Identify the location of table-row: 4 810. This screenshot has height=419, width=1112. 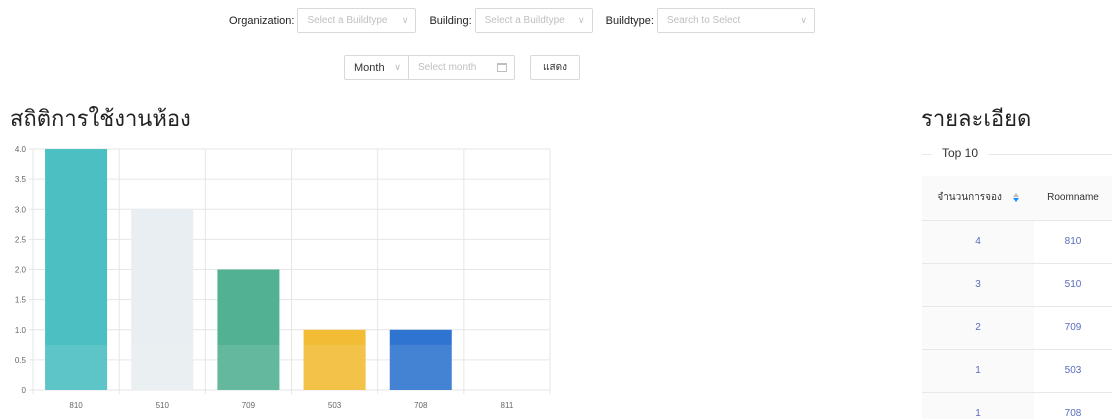
(1017, 242).